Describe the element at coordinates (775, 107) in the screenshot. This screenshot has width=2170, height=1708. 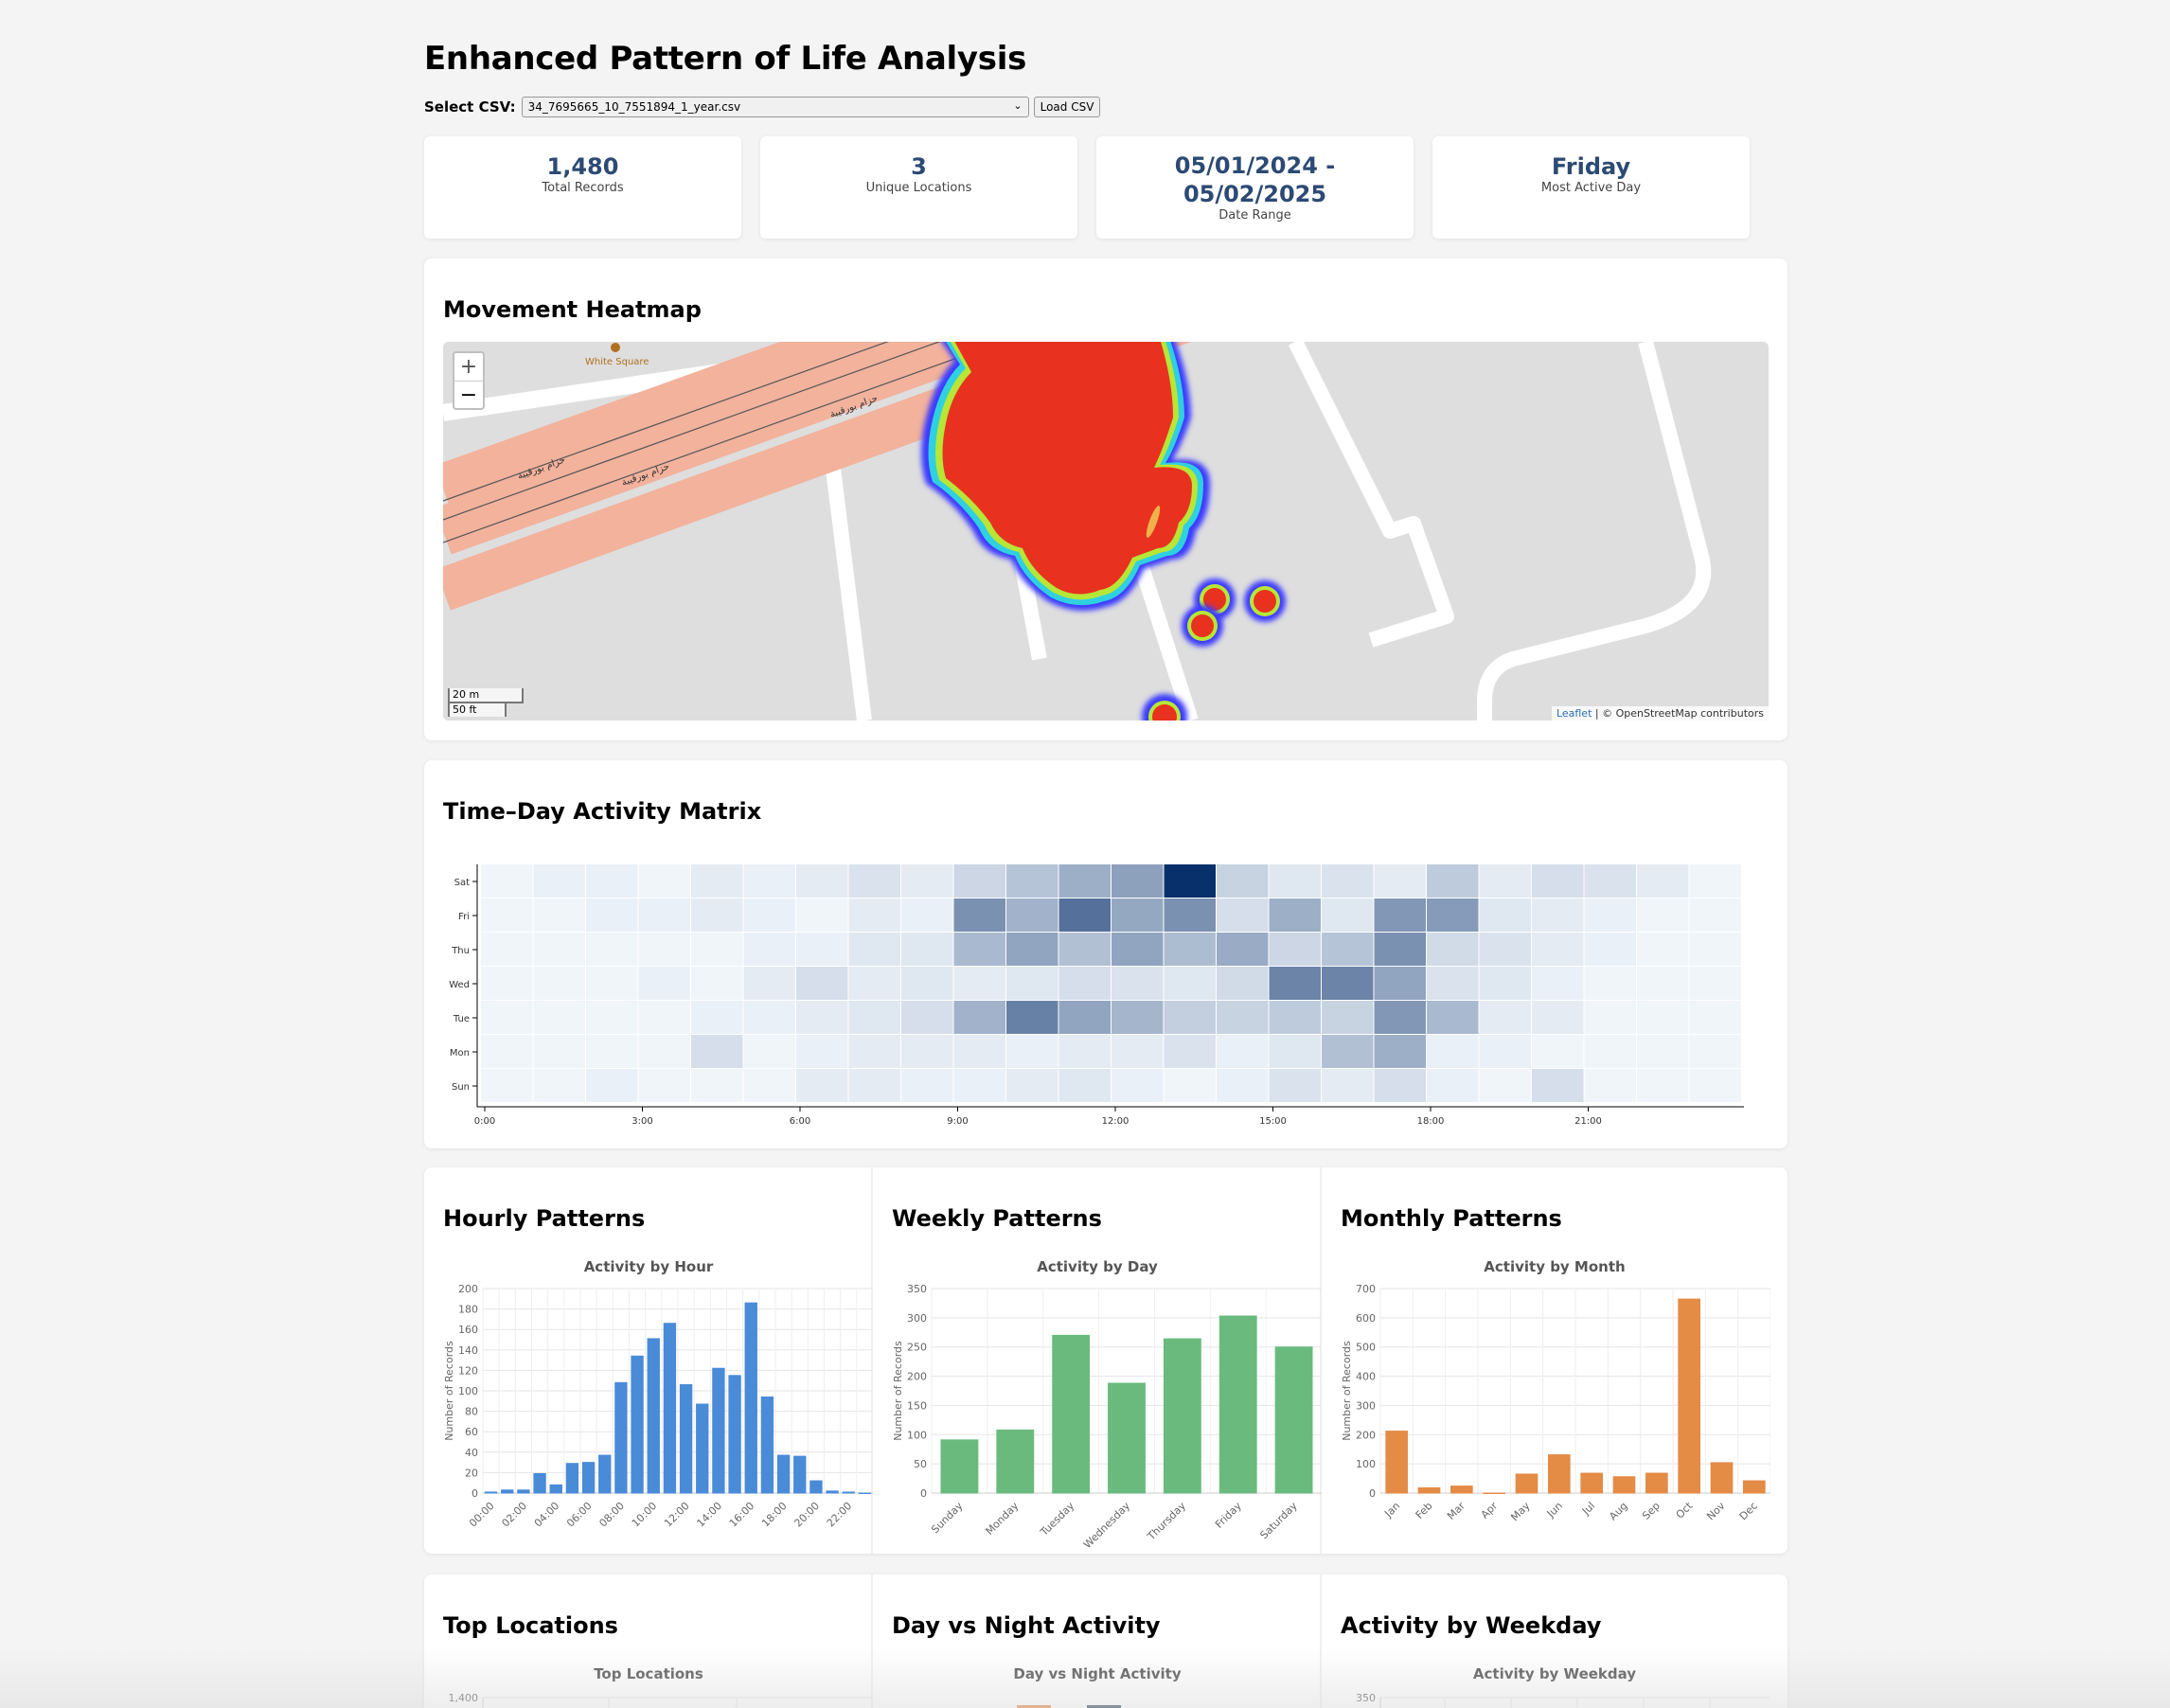
I see `csv-select: 34_7695665_10_7551894_1_year.csv ⌄` at that location.